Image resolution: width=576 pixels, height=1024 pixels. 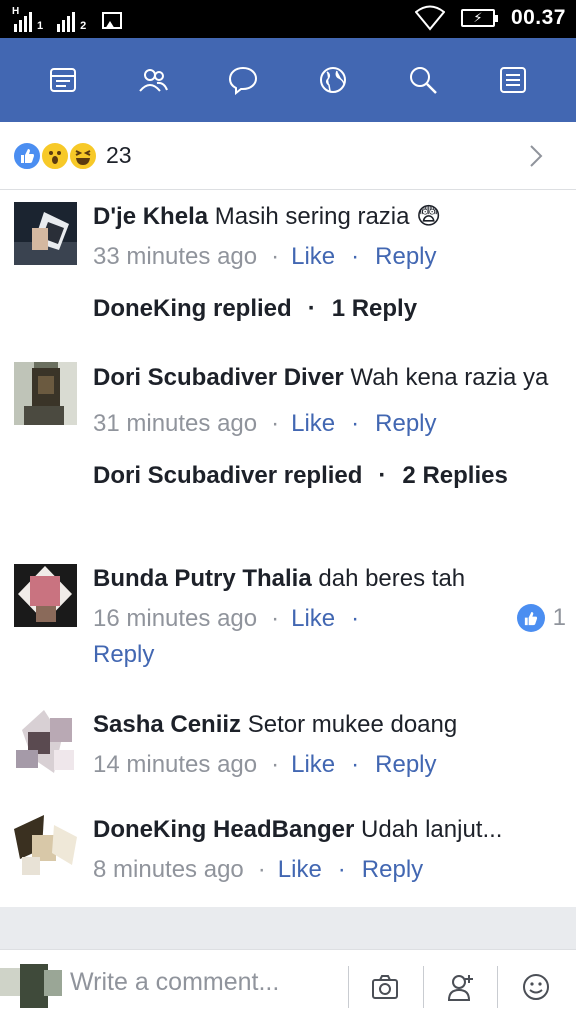 I want to click on comment-time: 8 minutes ago, so click(x=168, y=869).